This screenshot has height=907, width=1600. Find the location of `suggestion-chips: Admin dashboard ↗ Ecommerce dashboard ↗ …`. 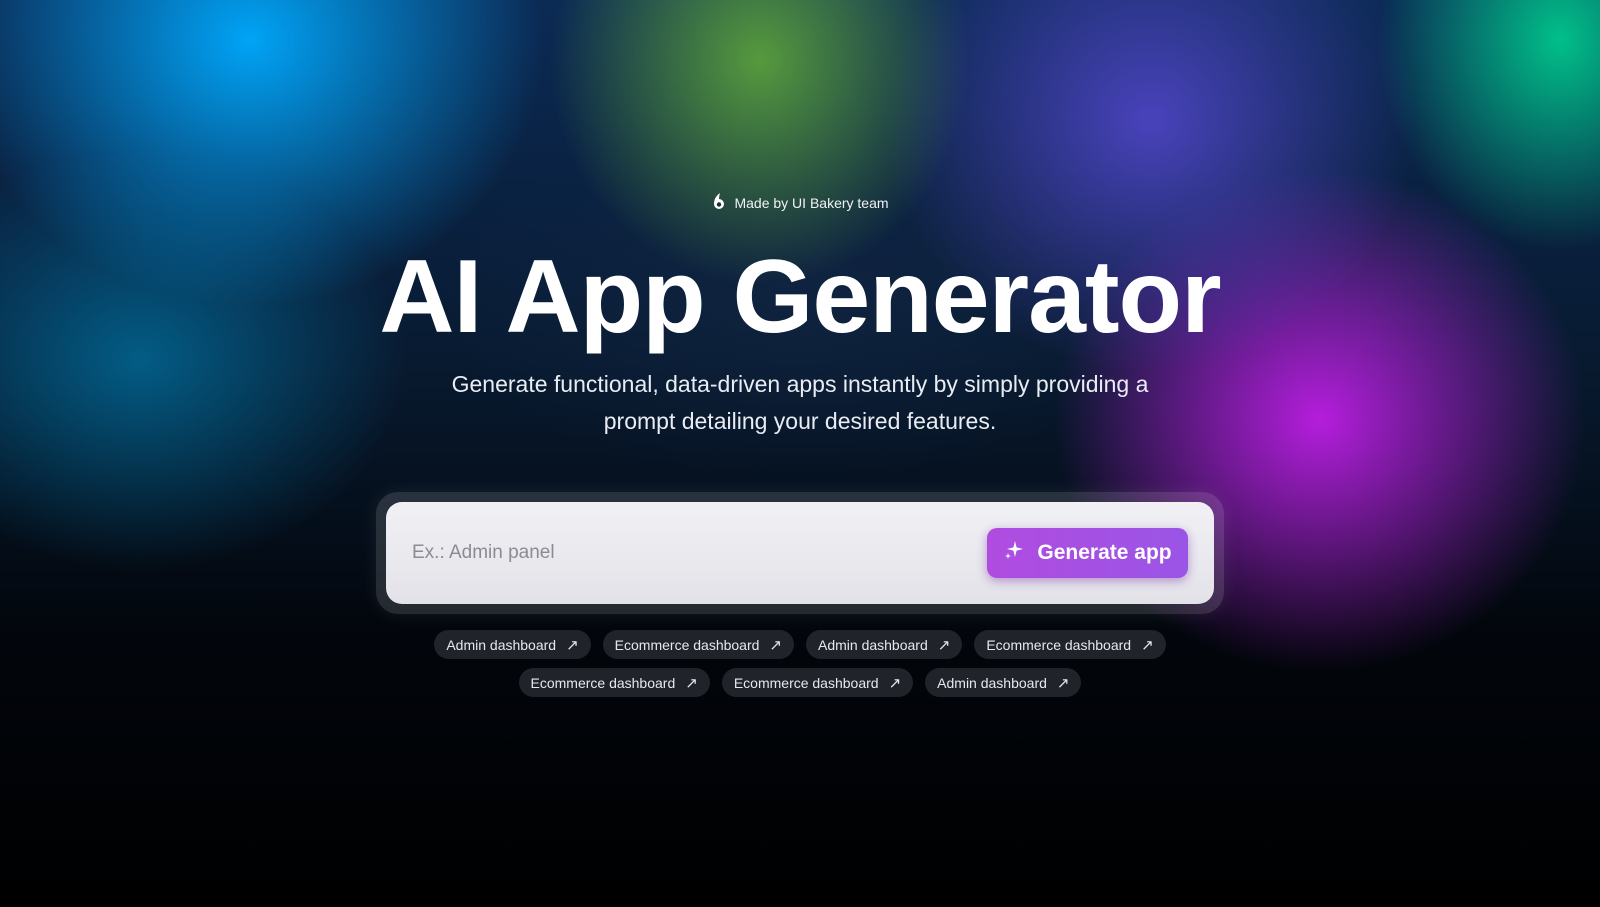

suggestion-chips: Admin dashboard ↗ Ecommerce dashboard ↗ … is located at coordinates (800, 663).